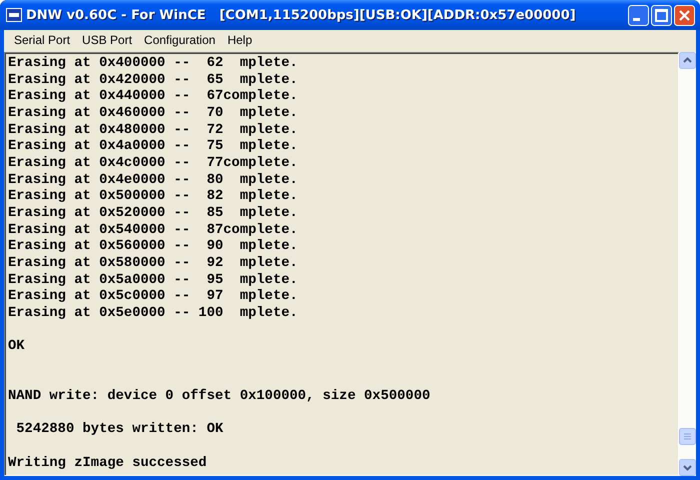 The image size is (700, 480). Describe the element at coordinates (42, 40) in the screenshot. I see `menu-item: Serial Port` at that location.